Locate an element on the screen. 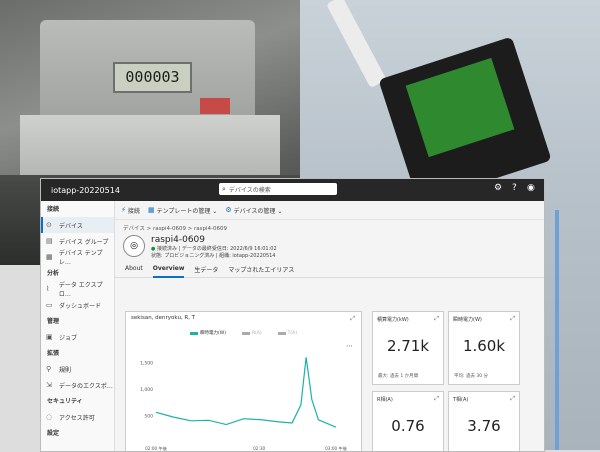 This screenshot has width=600, height=452. tile-subtitle: 最大: 過去 1 か月間 is located at coordinates (398, 376).